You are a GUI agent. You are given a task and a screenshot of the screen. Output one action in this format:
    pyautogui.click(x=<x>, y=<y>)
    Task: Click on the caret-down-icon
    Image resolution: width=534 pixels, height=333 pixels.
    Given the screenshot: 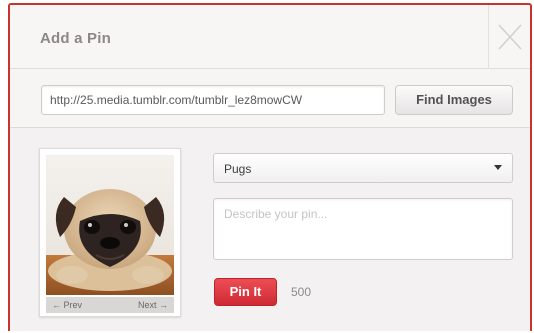 What is the action you would take?
    pyautogui.click(x=498, y=167)
    